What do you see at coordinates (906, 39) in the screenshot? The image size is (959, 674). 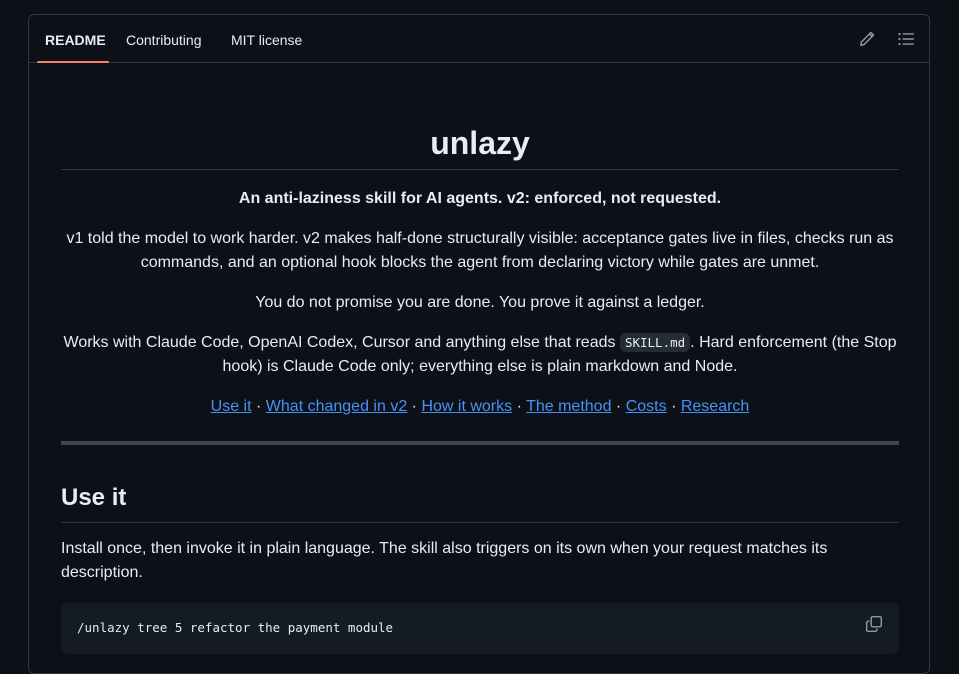 I see `list-icon` at bounding box center [906, 39].